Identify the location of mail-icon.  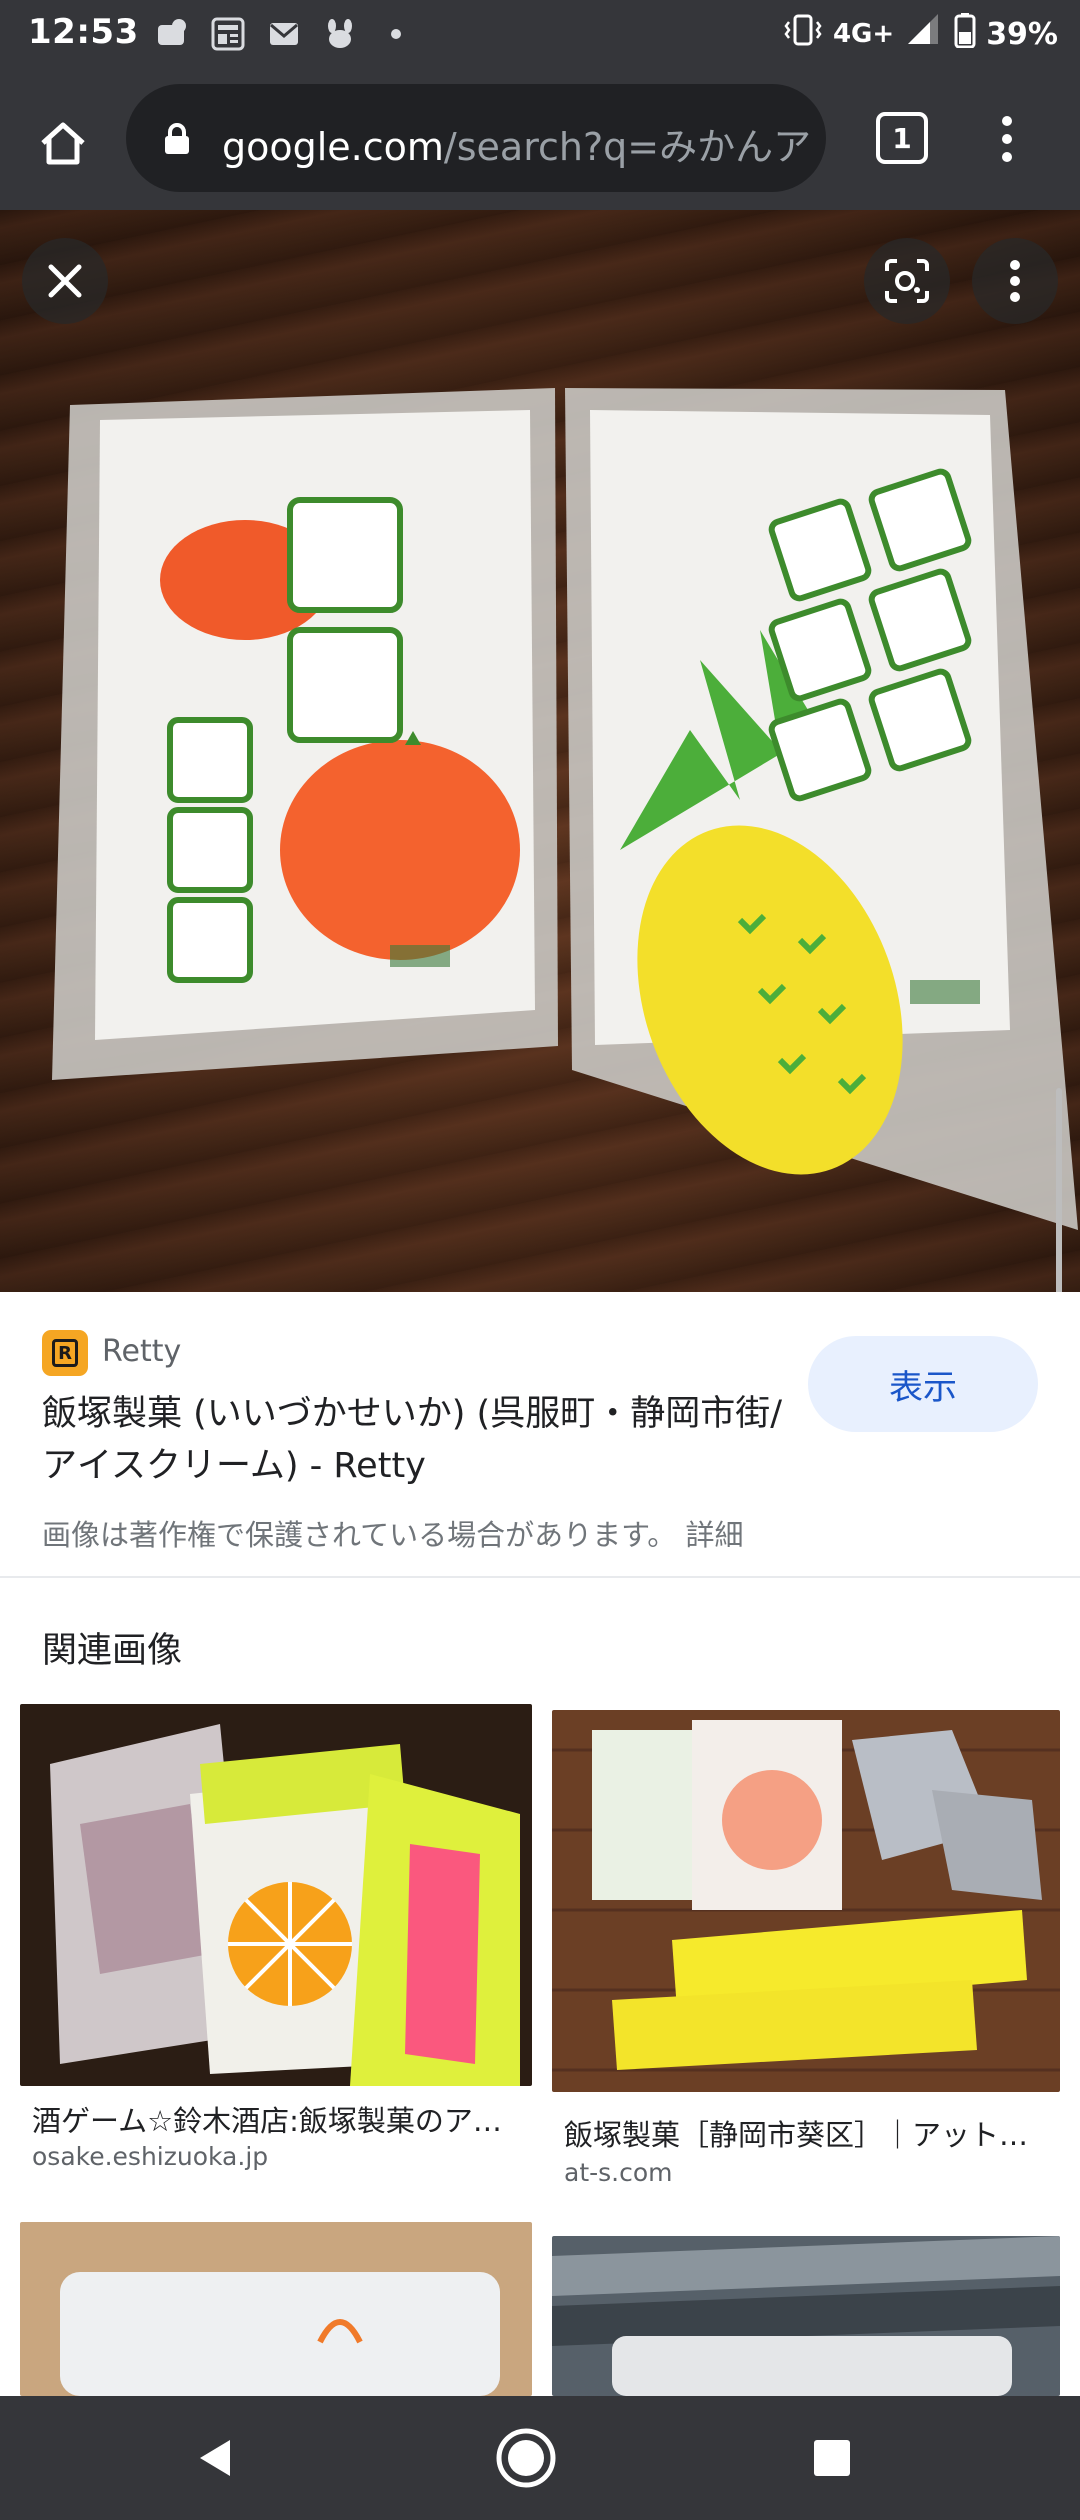
(284, 34).